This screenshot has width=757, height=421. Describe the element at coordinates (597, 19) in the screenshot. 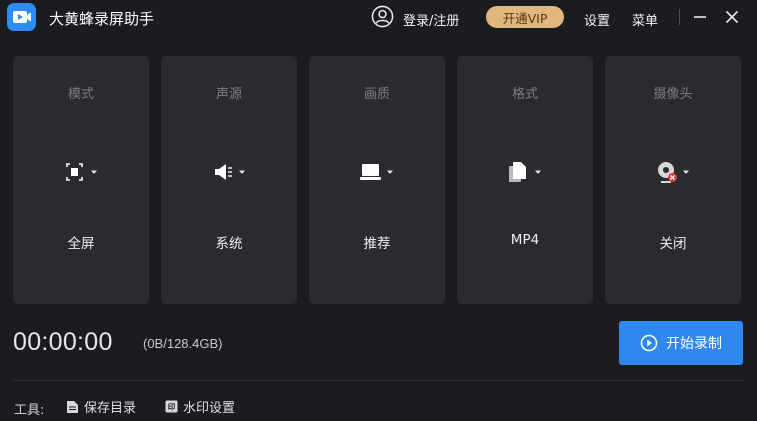

I see `settings-button: 设置` at that location.